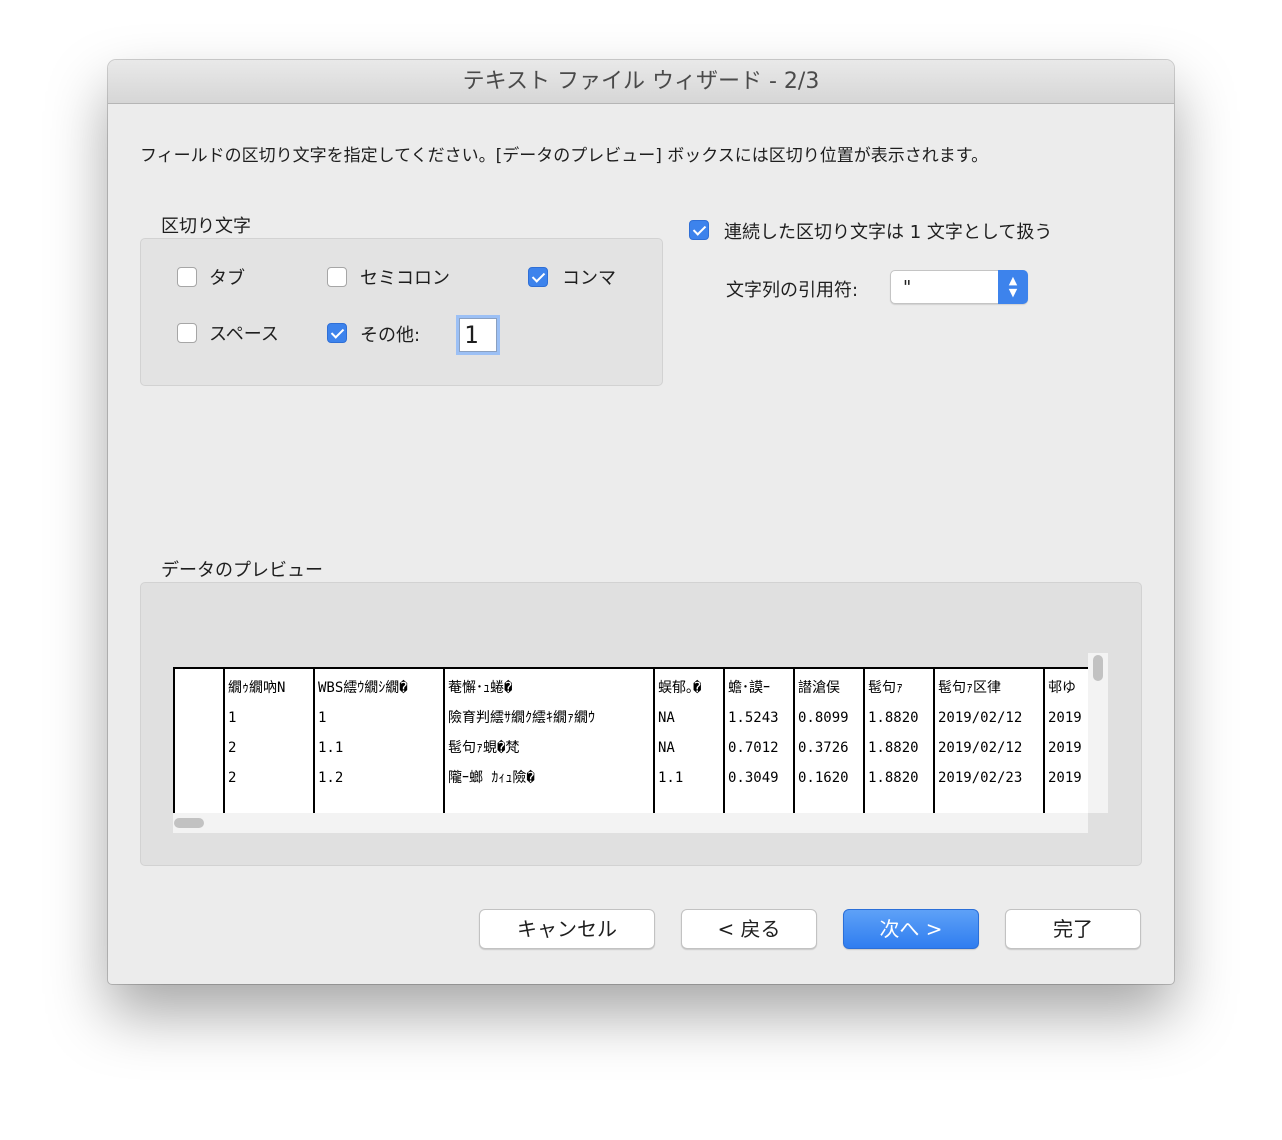  What do you see at coordinates (753, 718) in the screenshot?
I see `preview-cell: 1.5243` at bounding box center [753, 718].